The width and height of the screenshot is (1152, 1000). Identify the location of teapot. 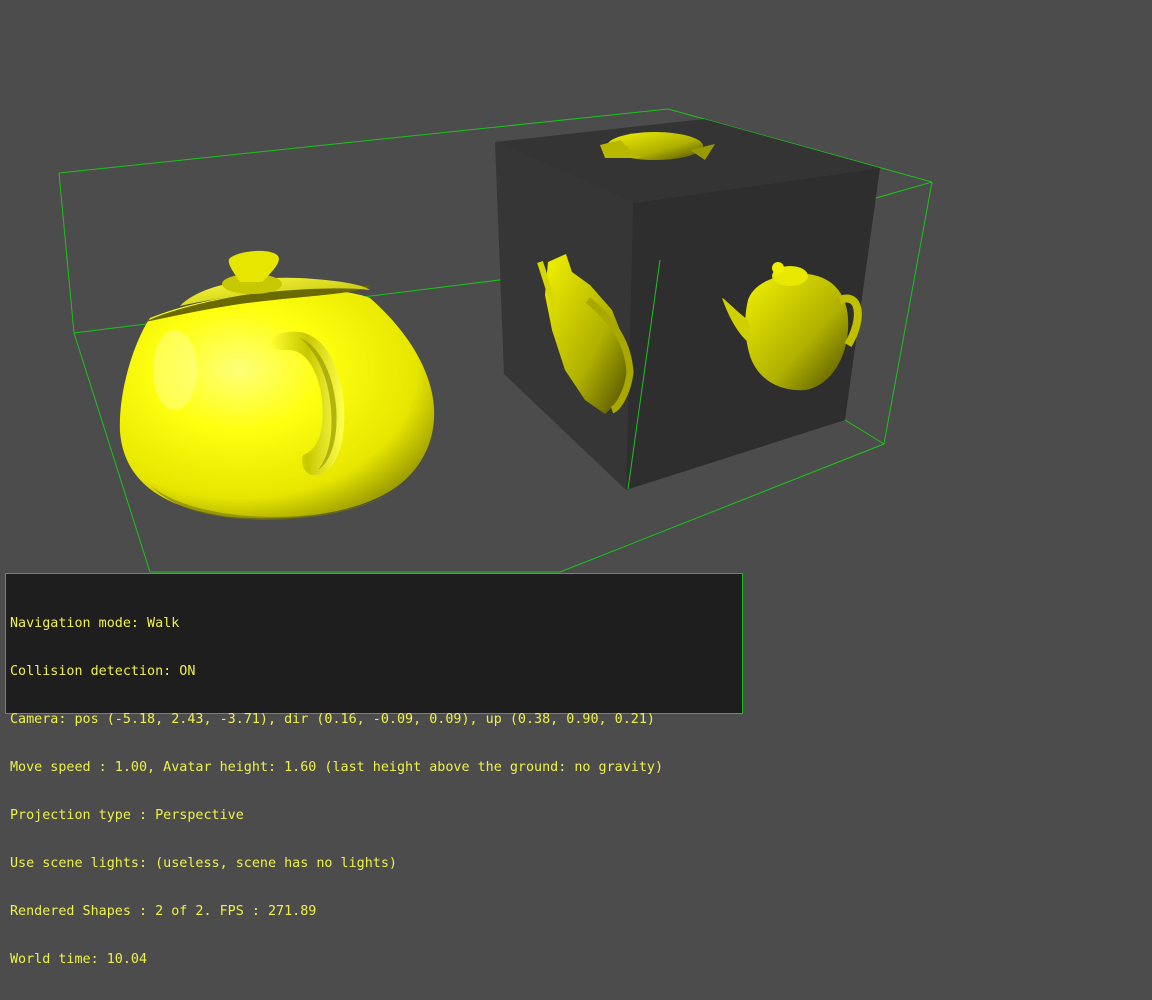
(277, 385).